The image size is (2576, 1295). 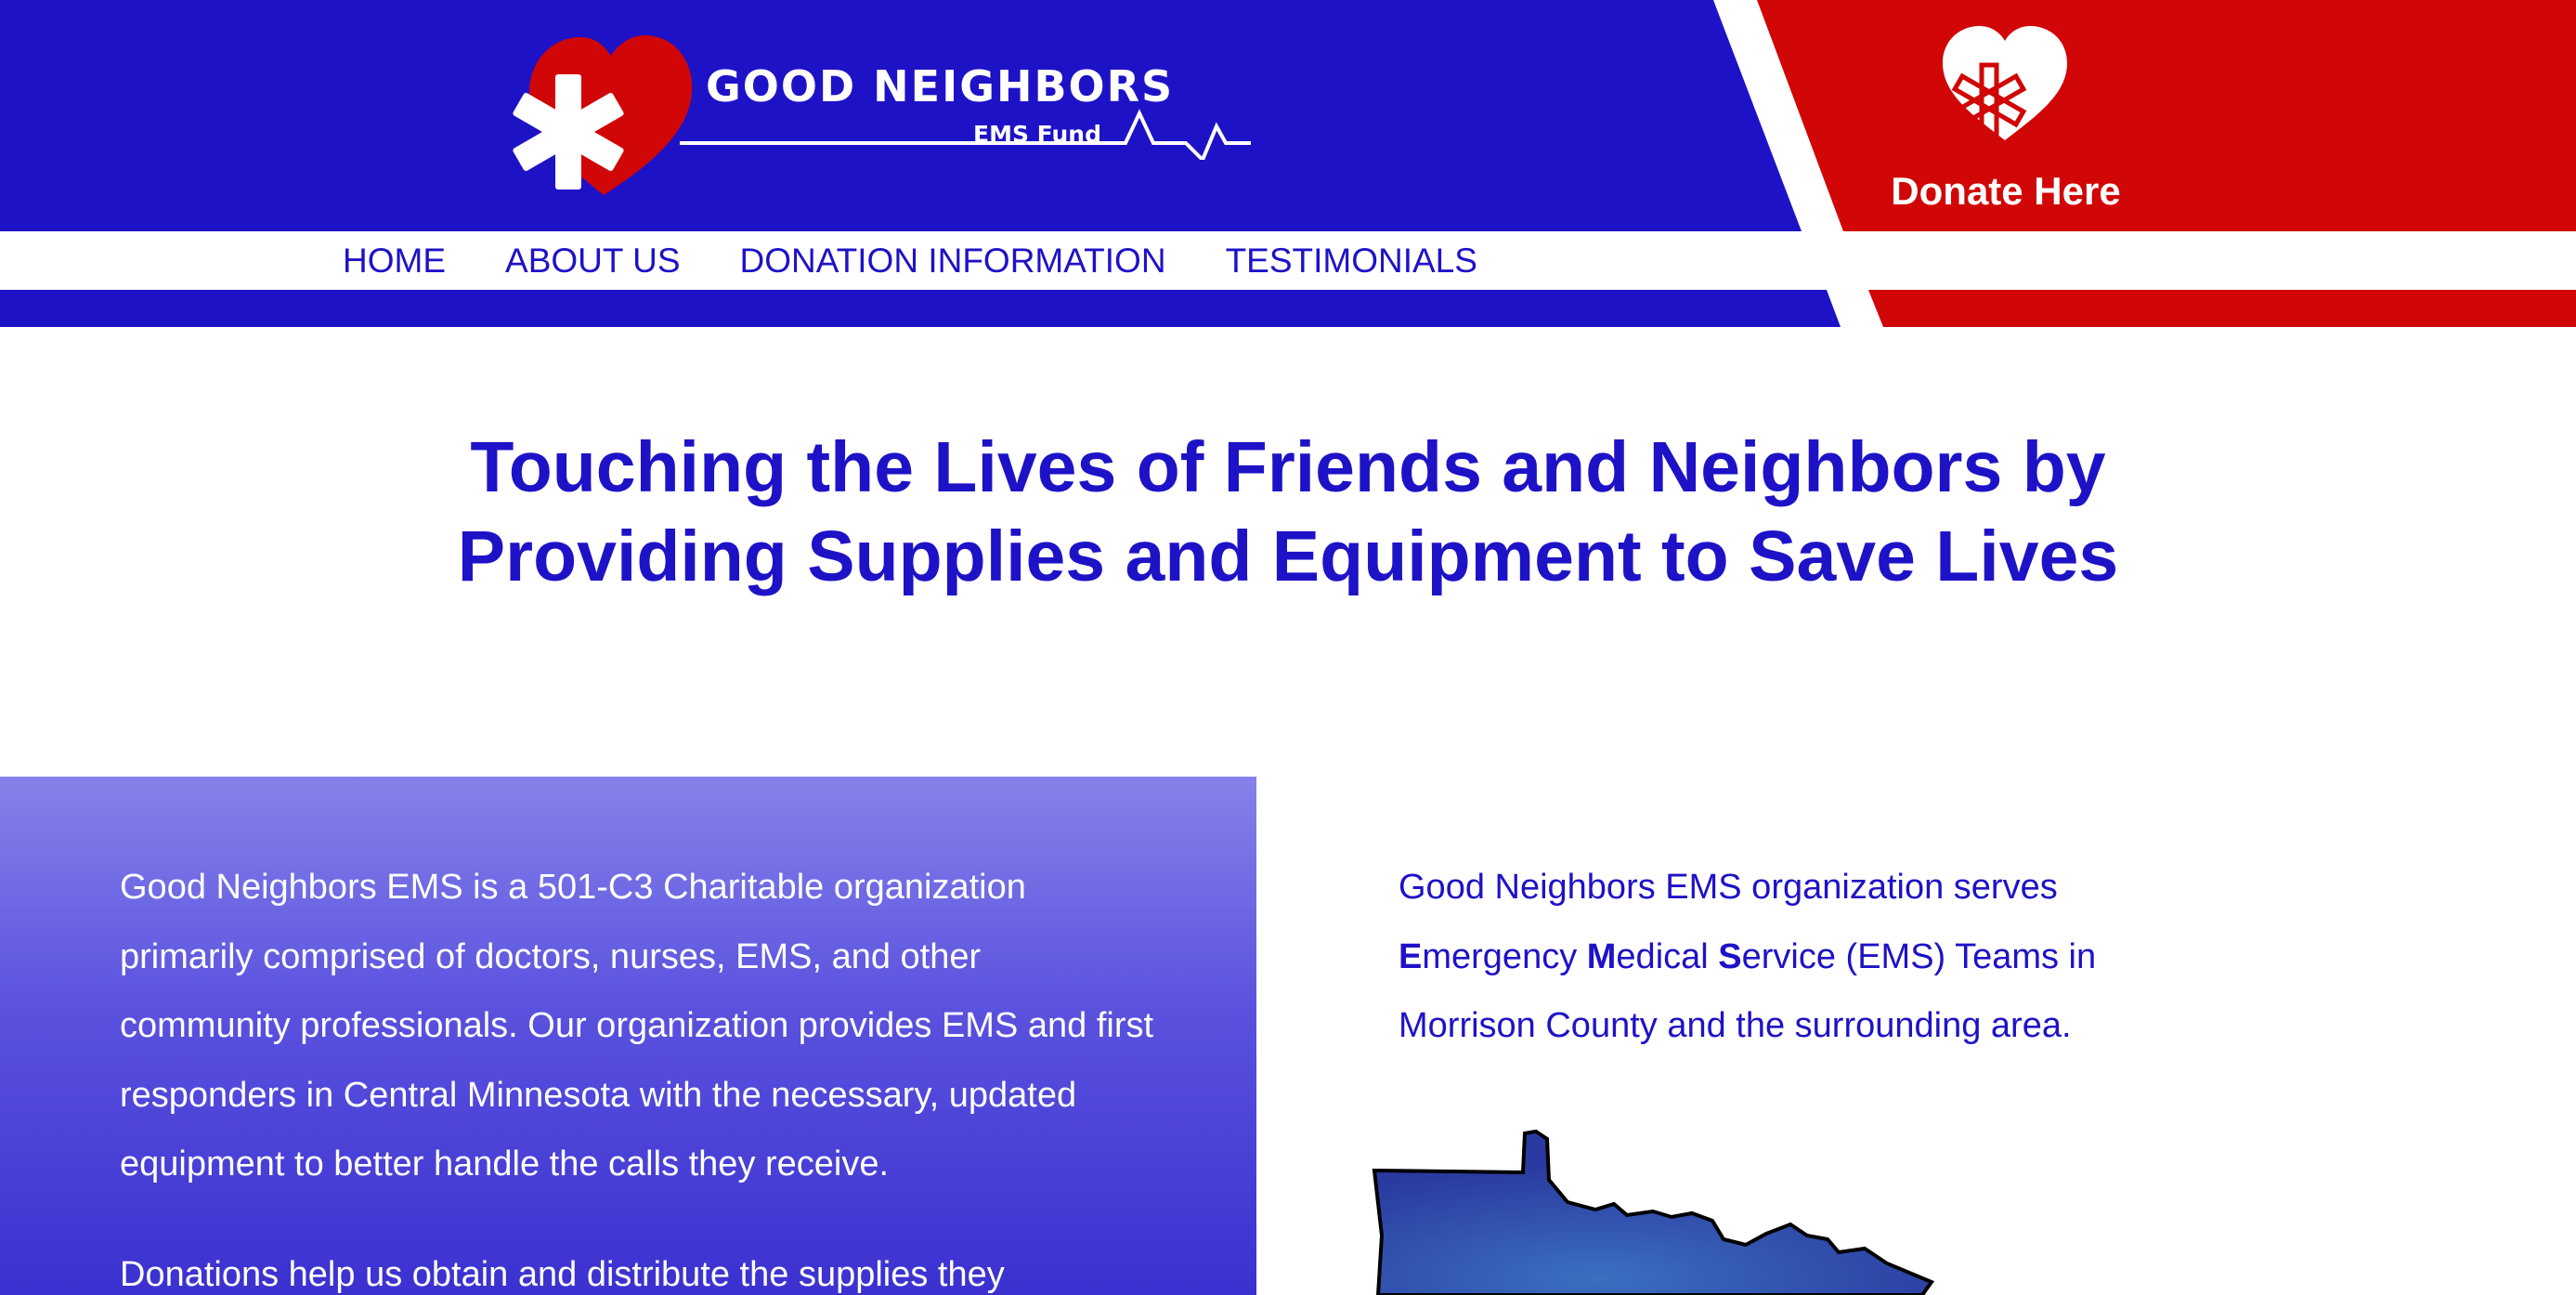 What do you see at coordinates (1601, 956) in the screenshot?
I see `serves-m: M` at bounding box center [1601, 956].